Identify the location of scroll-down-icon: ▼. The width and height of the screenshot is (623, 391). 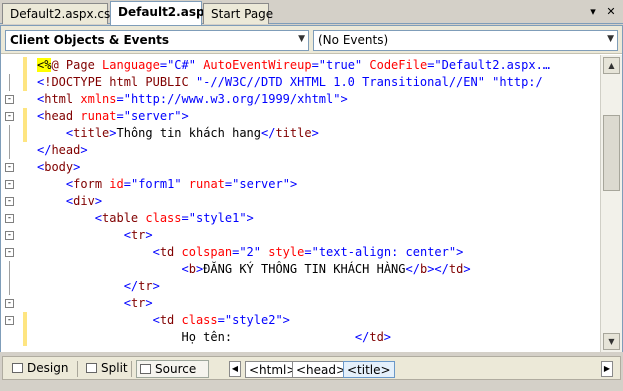
(611, 341).